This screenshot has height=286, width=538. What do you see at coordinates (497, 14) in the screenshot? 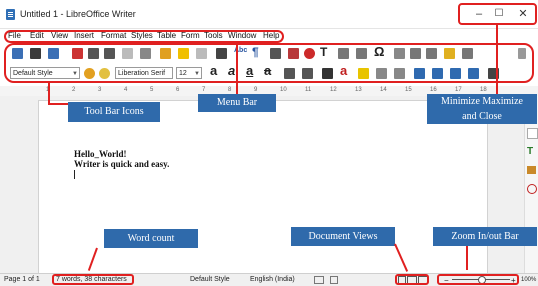
I see `window-controls-highlight` at bounding box center [497, 14].